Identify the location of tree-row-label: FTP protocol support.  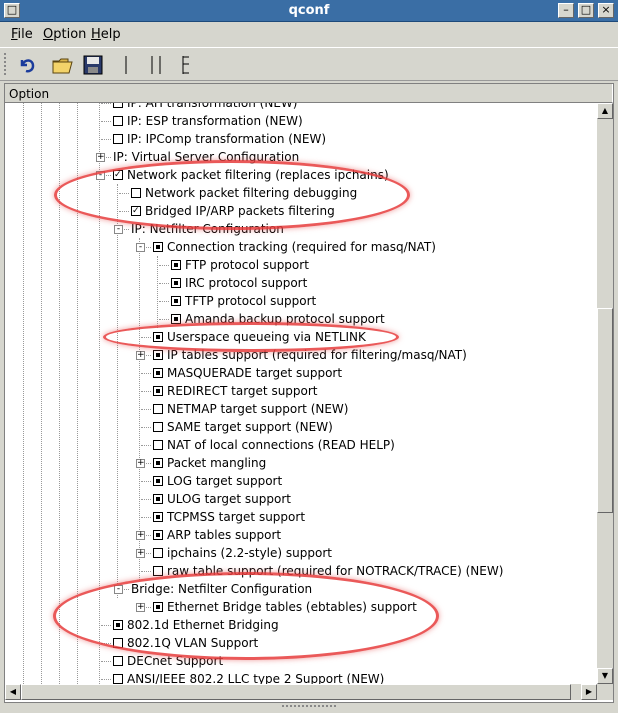
(247, 265).